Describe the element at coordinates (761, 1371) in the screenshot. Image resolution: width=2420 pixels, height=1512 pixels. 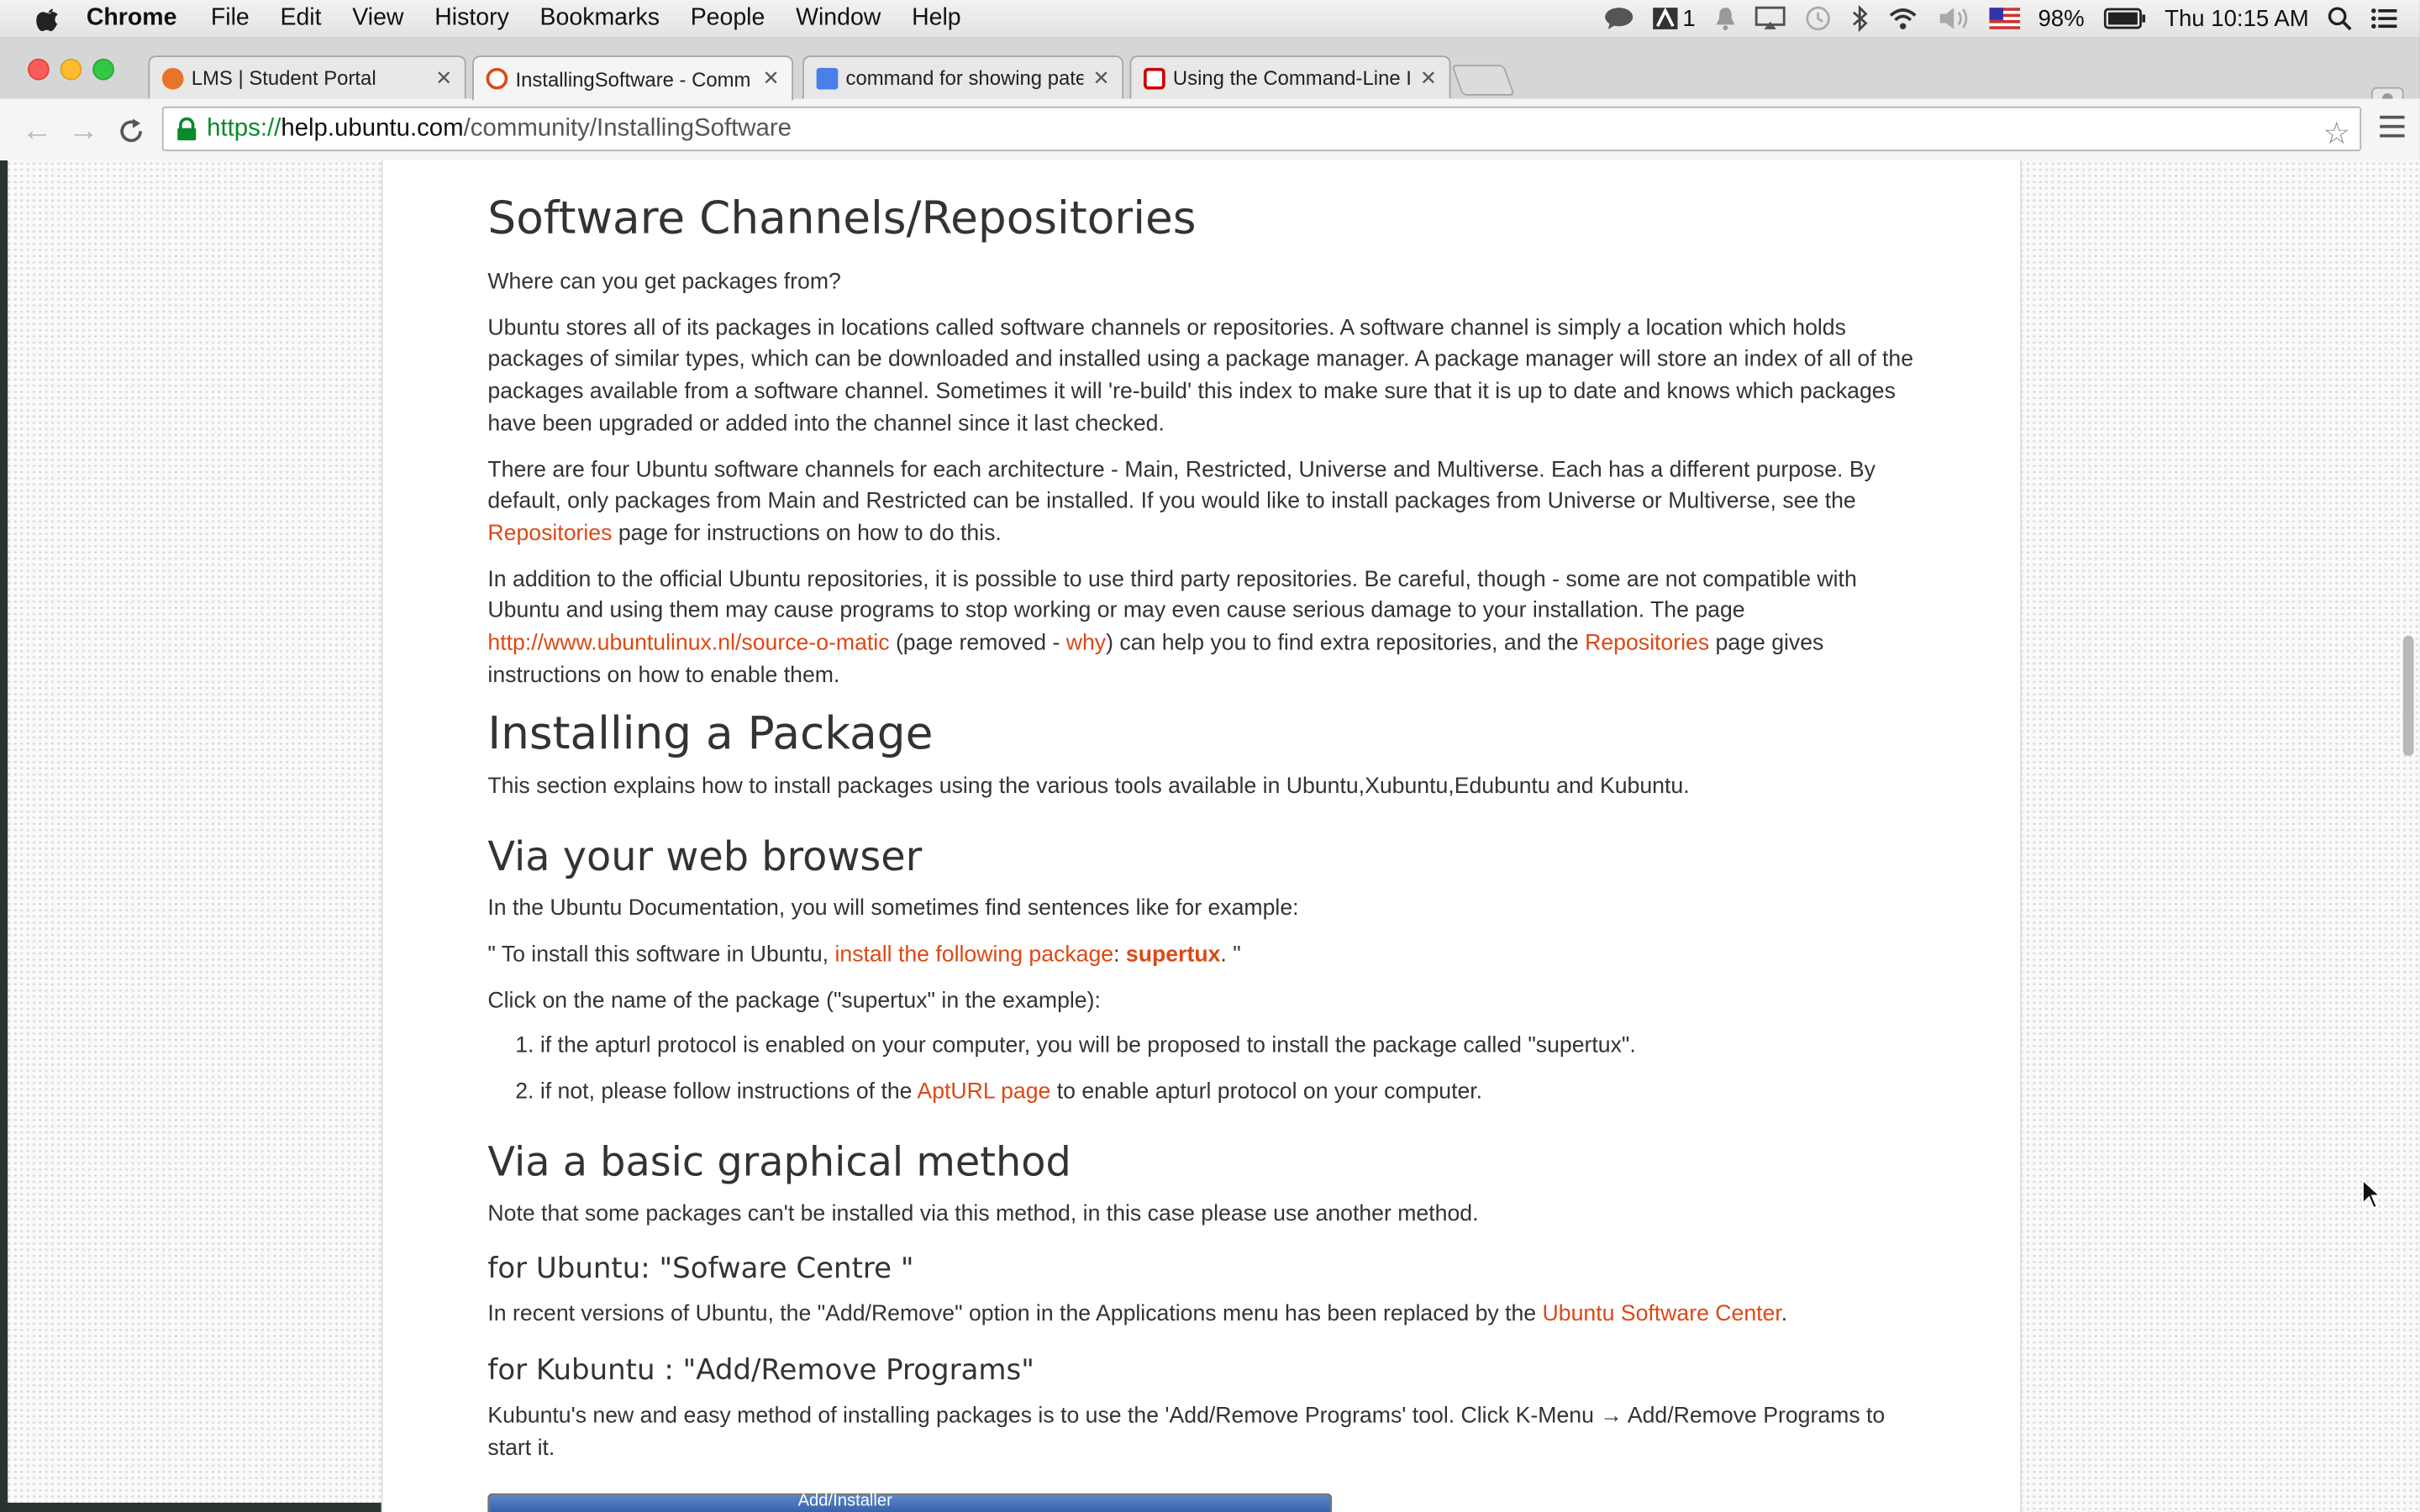
I see `heading-kubuntu-add-remove: for Kubuntu : "Add/Remove Programs"` at that location.